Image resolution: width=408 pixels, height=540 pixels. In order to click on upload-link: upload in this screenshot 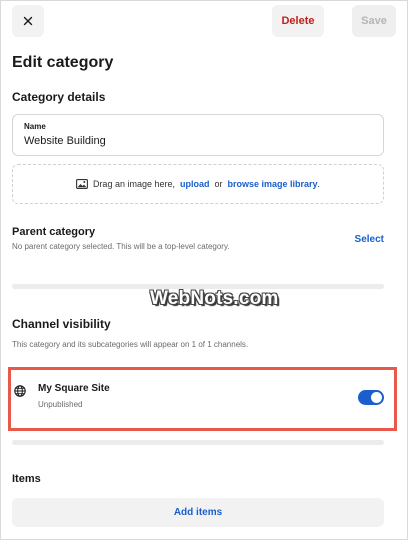, I will do `click(195, 184)`.